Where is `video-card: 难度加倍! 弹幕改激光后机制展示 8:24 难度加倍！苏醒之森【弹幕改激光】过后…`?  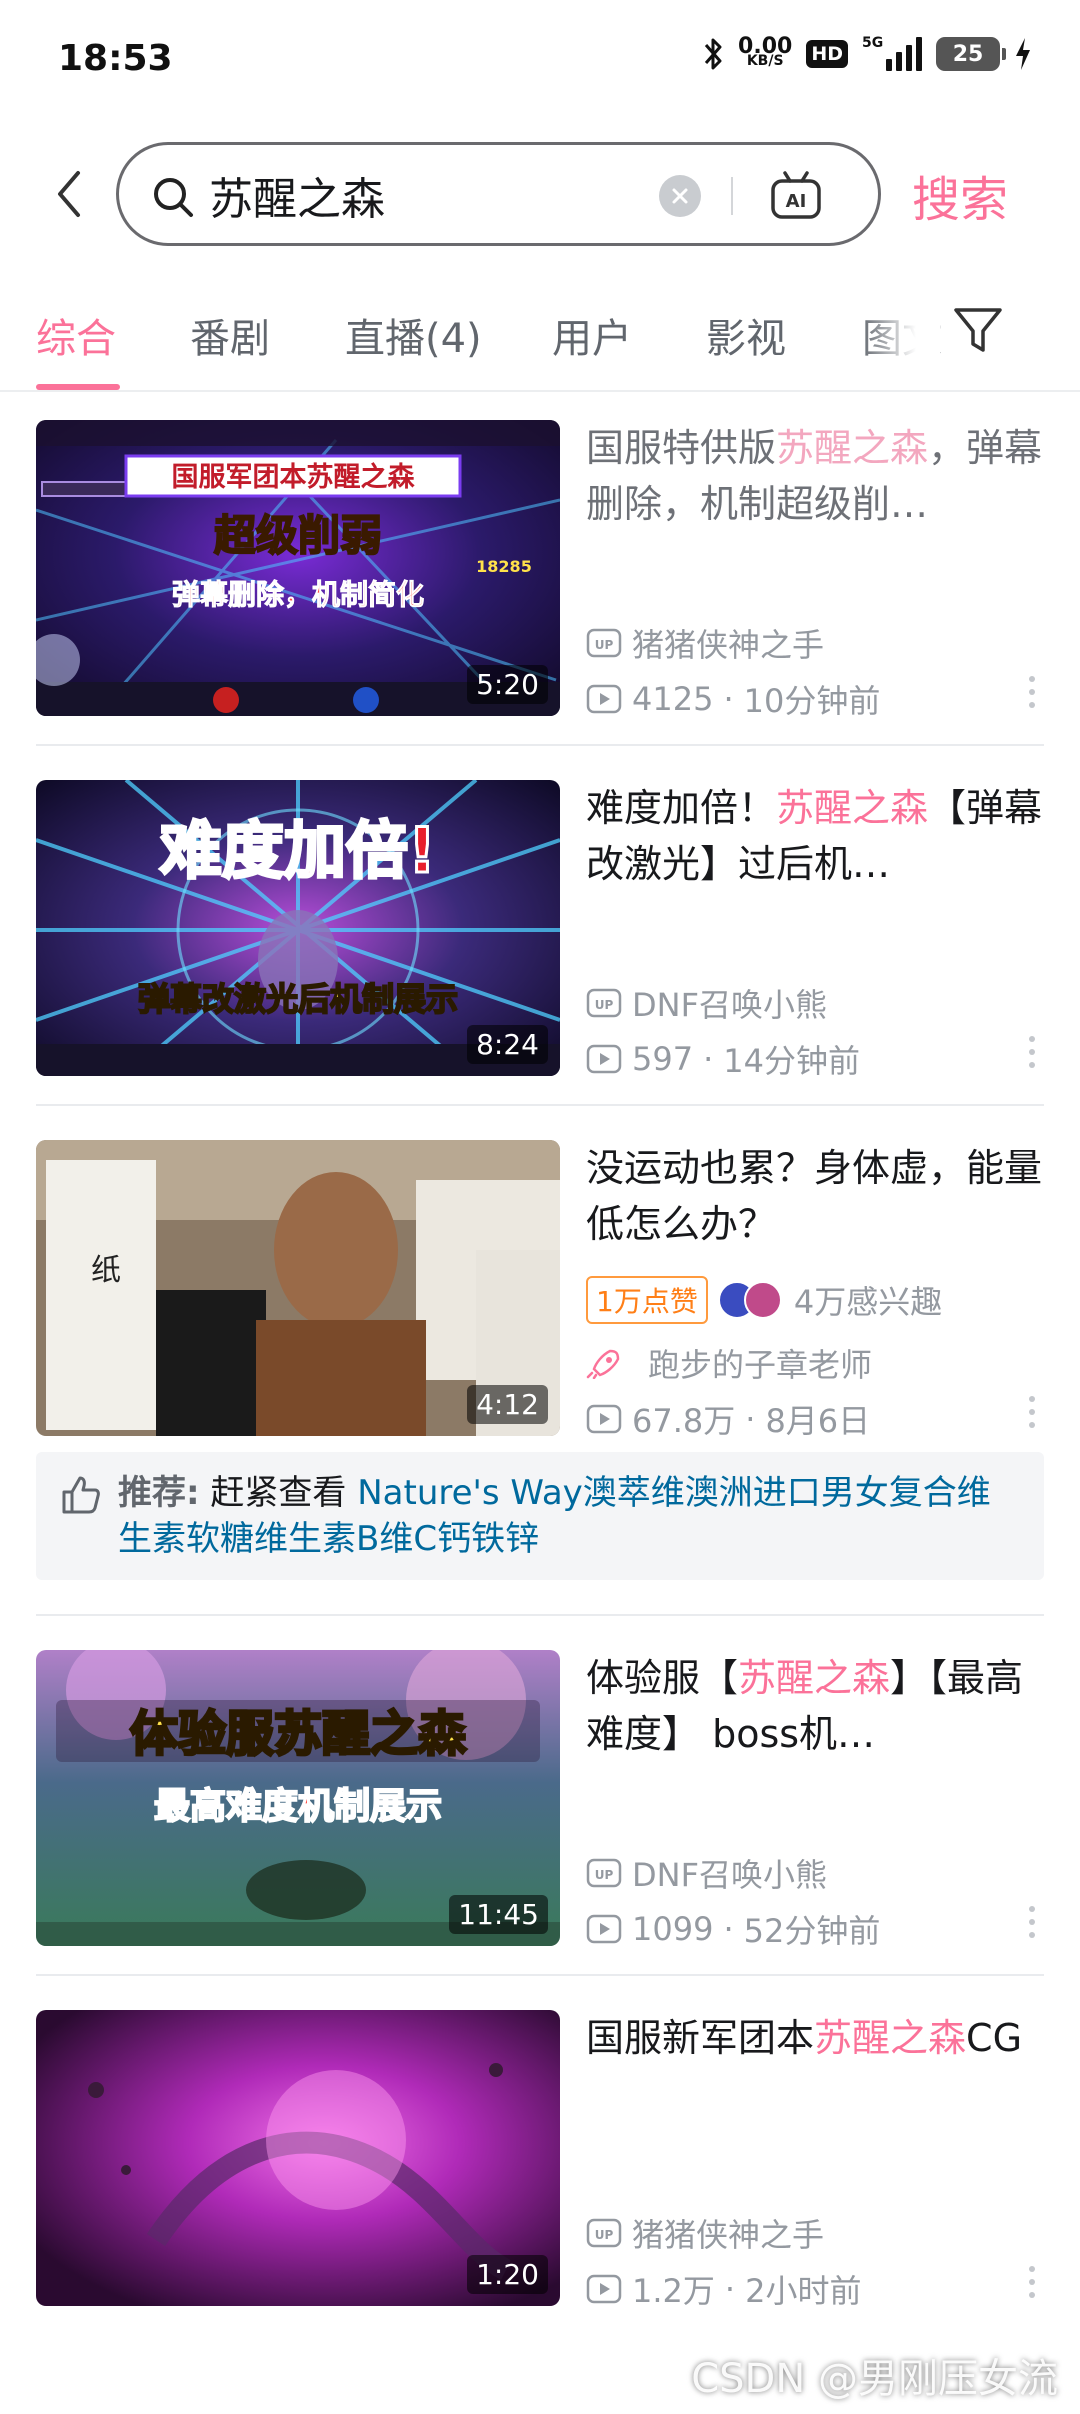 video-card: 难度加倍! 弹幕改激光后机制展示 8:24 难度加倍！苏醒之森【弹幕改激光】过后… is located at coordinates (540, 930).